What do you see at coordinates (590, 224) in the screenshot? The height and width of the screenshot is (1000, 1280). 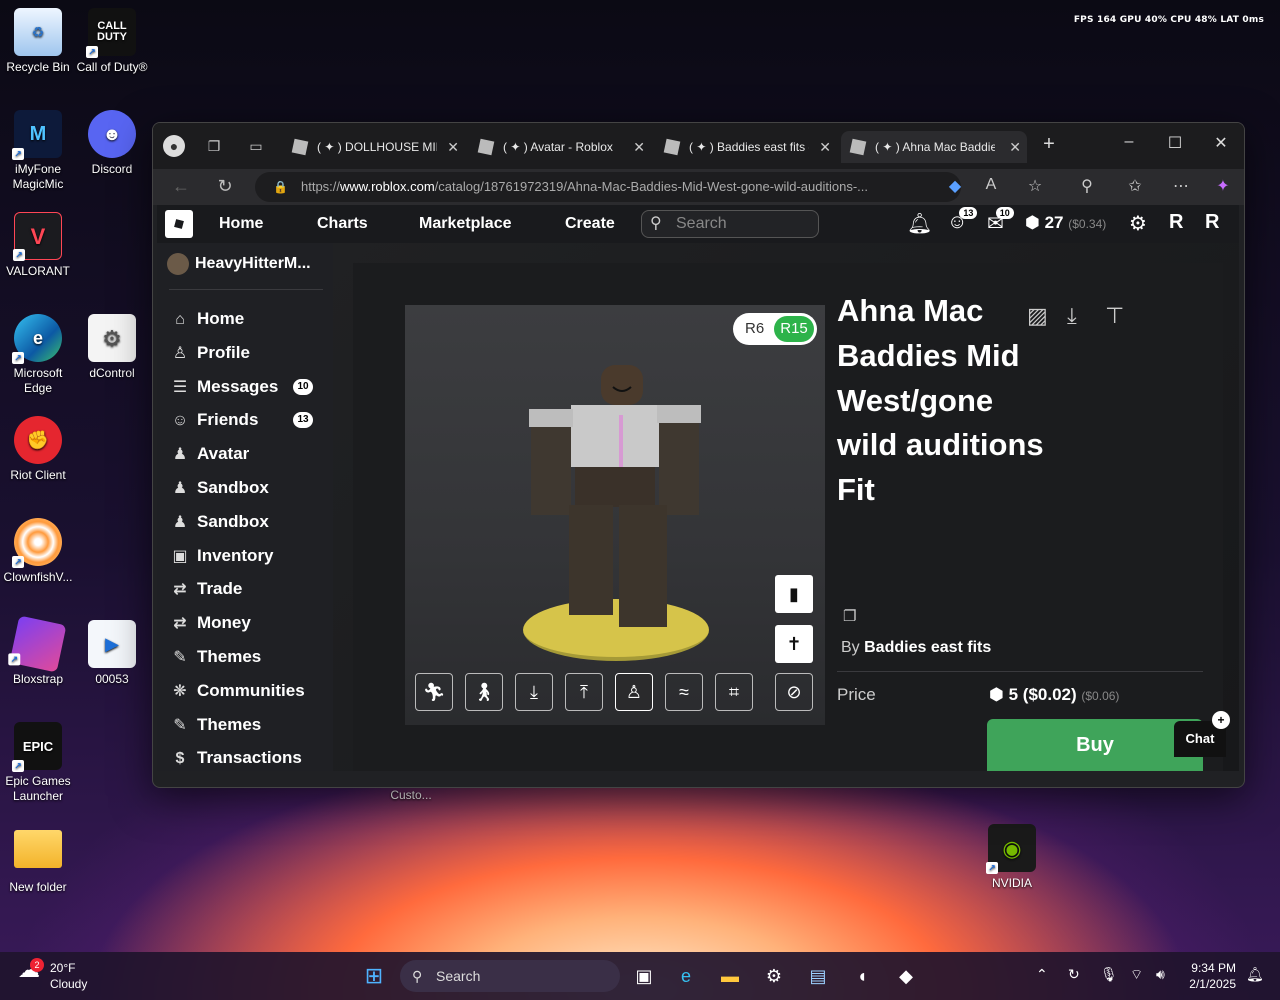 I see `nav-create: Create` at bounding box center [590, 224].